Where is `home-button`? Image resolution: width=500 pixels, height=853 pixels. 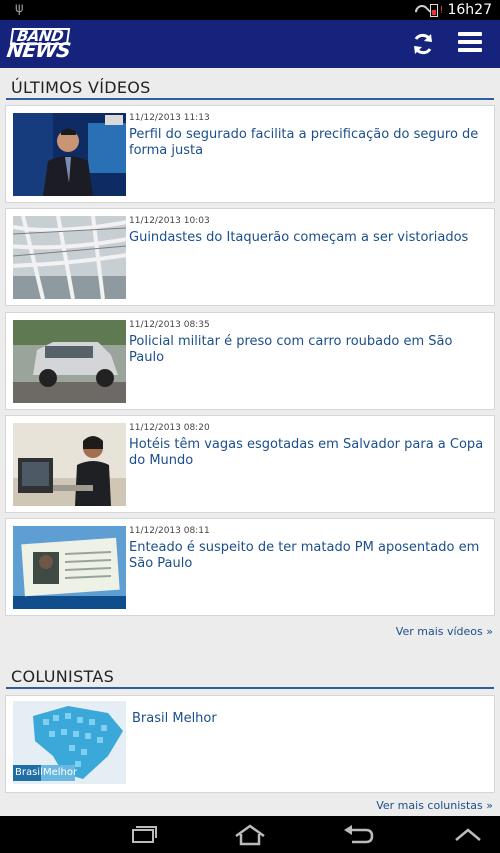 home-button is located at coordinates (250, 835).